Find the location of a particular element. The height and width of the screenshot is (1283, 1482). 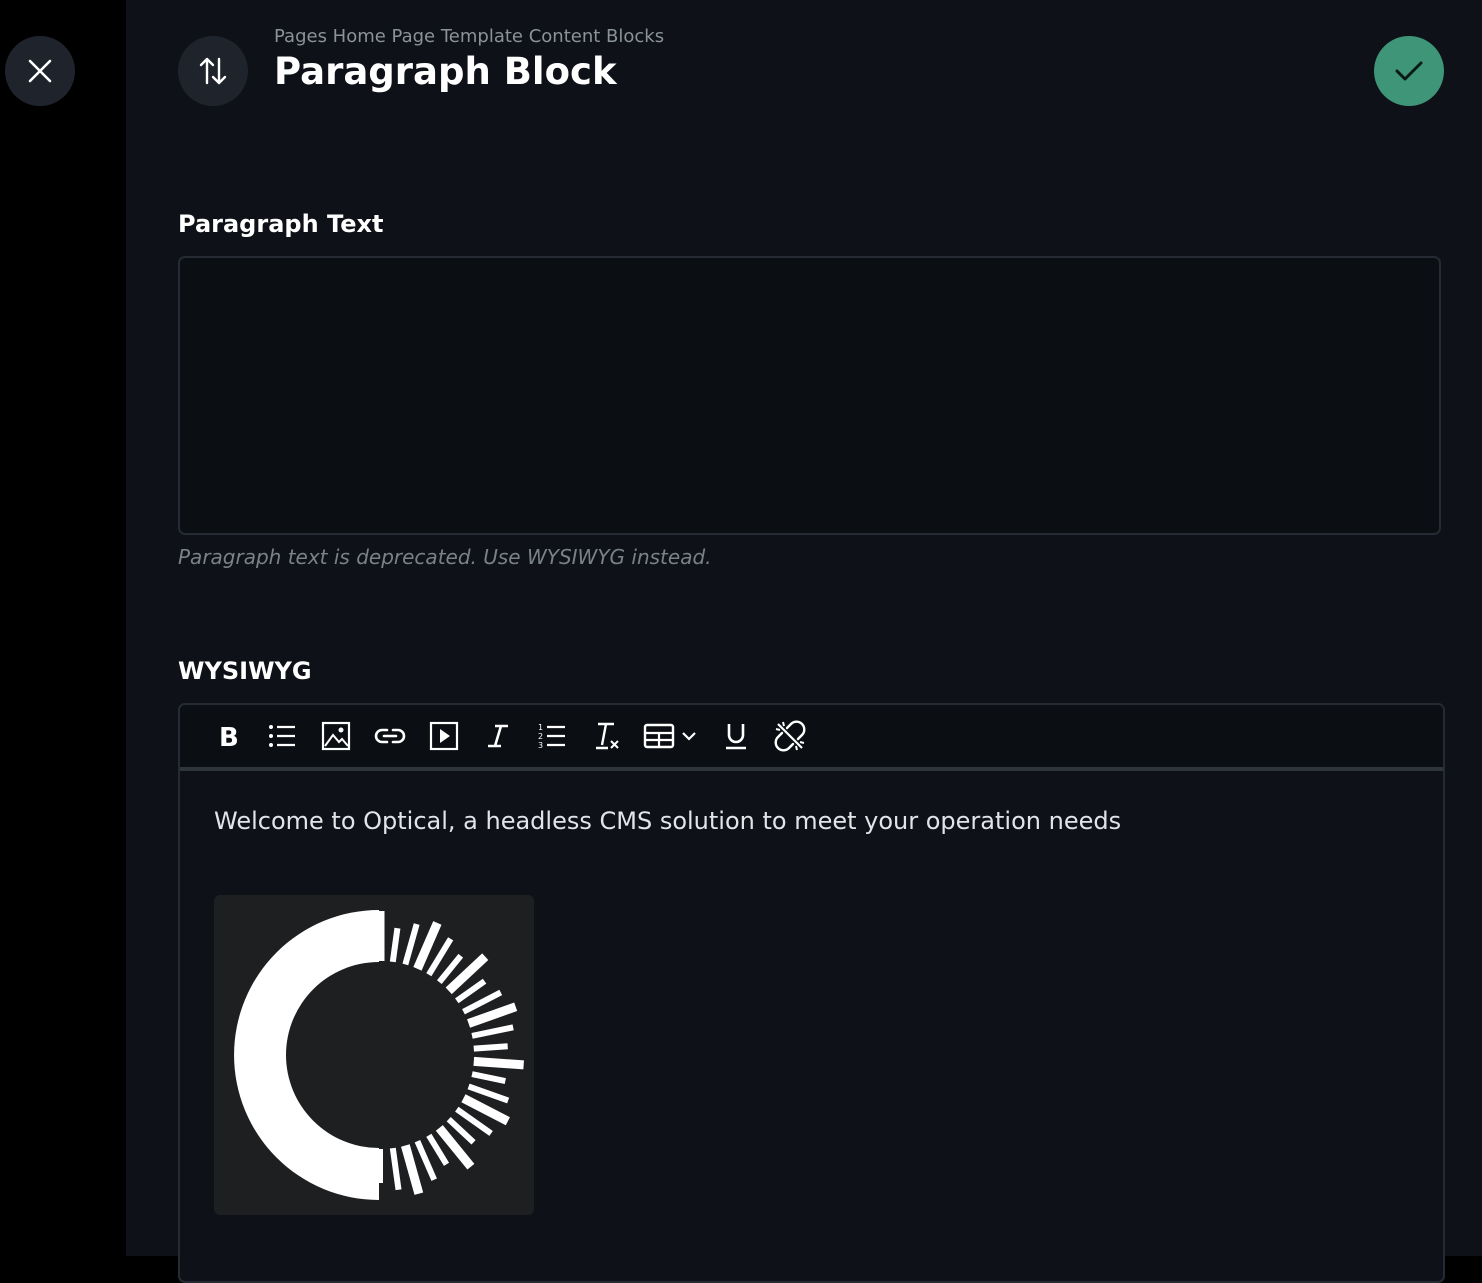

image-icon is located at coordinates (336, 736).